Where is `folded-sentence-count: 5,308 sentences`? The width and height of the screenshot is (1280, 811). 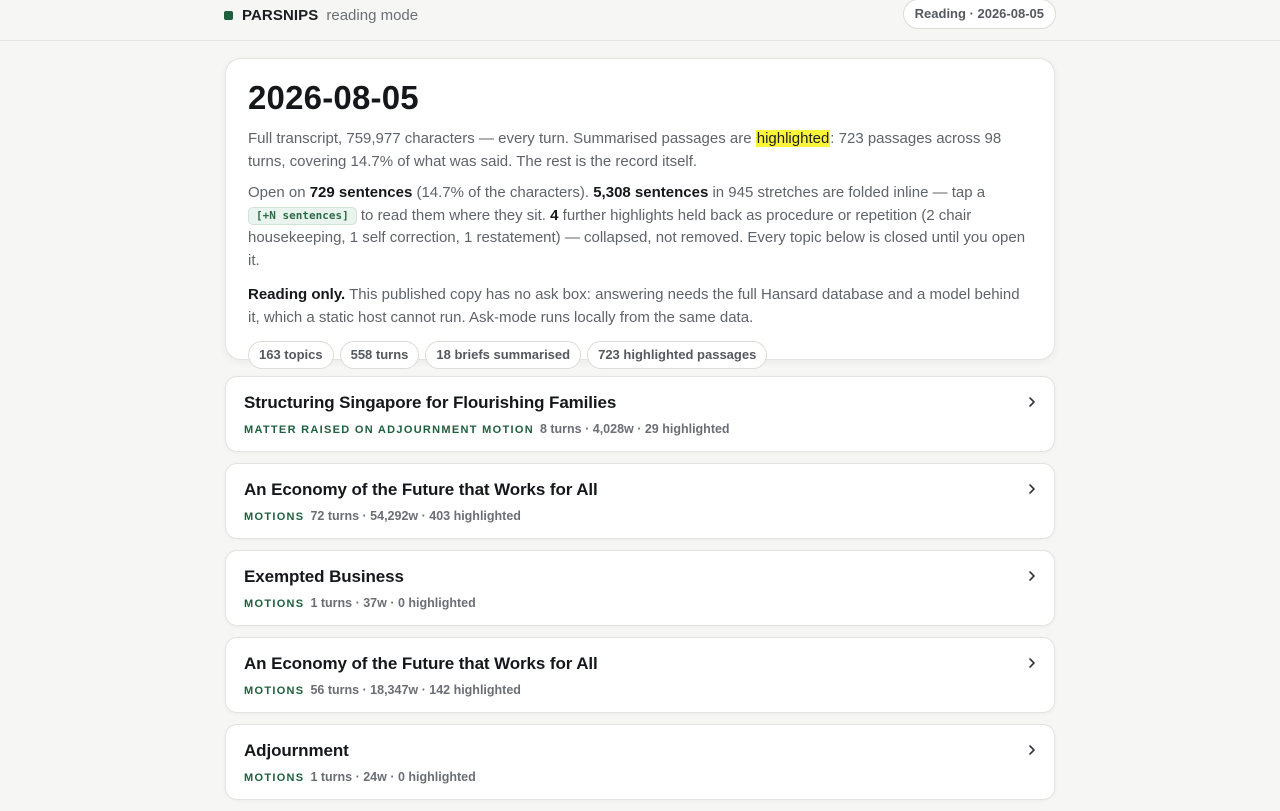
folded-sentence-count: 5,308 sentences is located at coordinates (651, 192).